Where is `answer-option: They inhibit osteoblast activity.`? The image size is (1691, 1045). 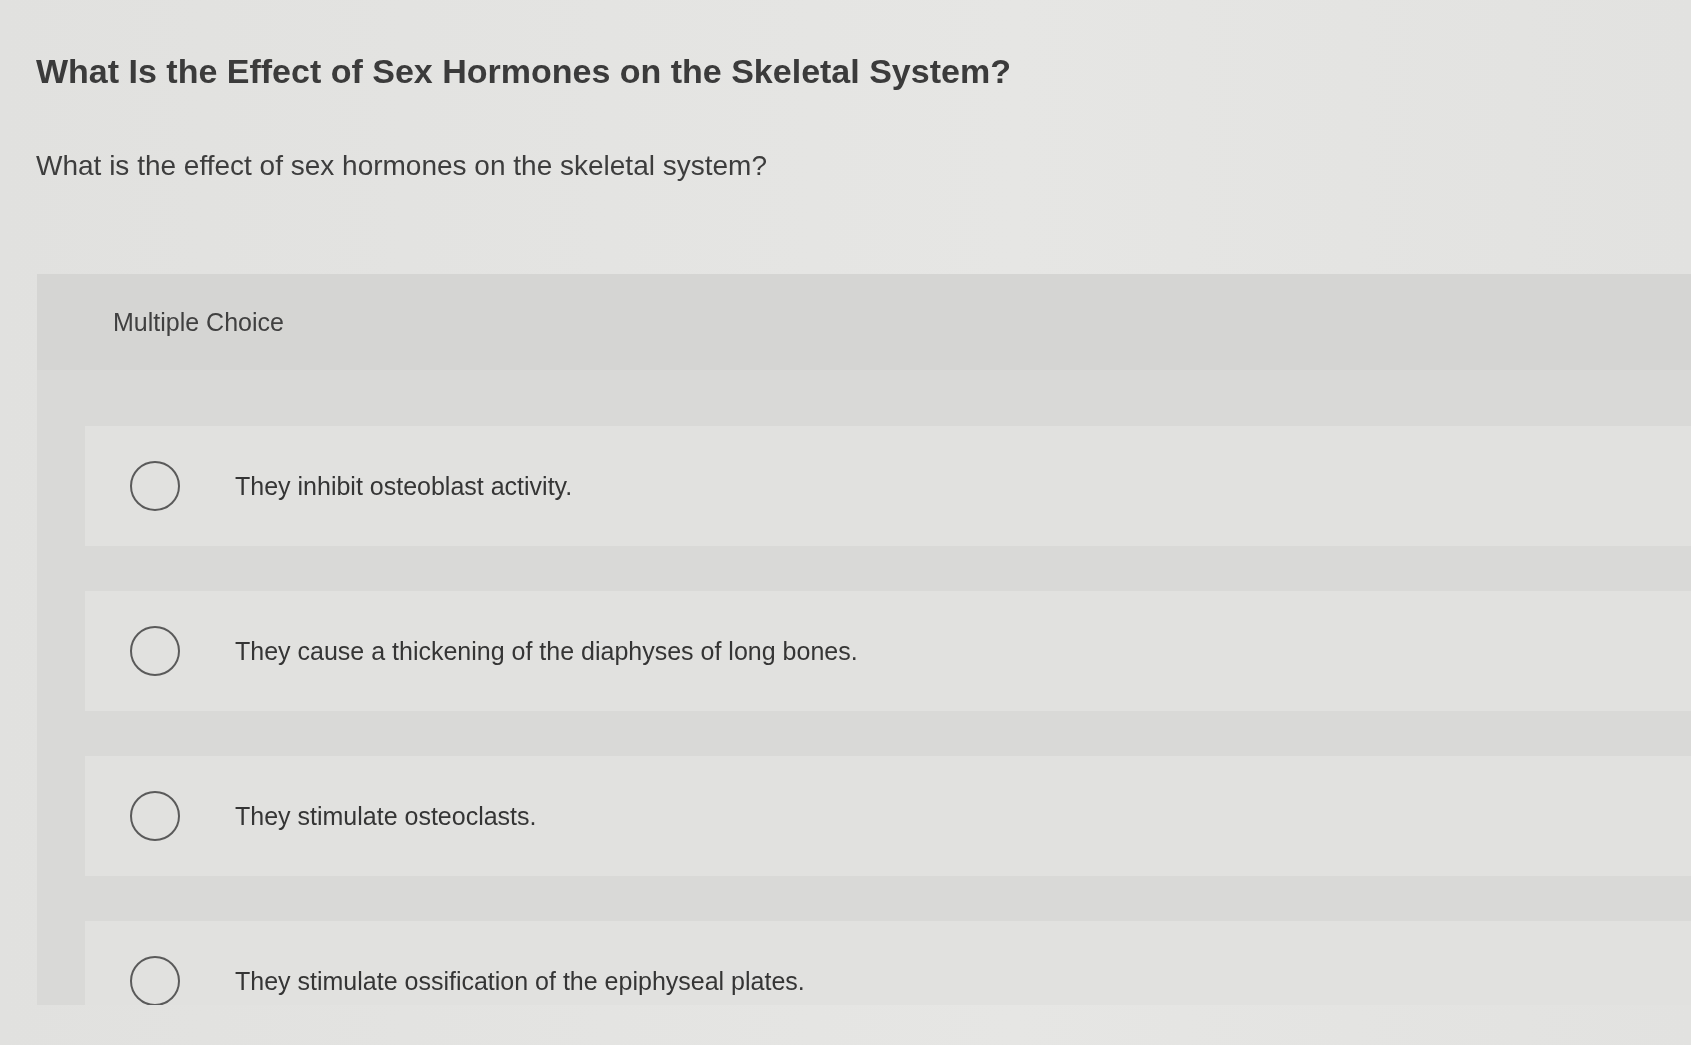 answer-option: They inhibit osteoblast activity. is located at coordinates (888, 486).